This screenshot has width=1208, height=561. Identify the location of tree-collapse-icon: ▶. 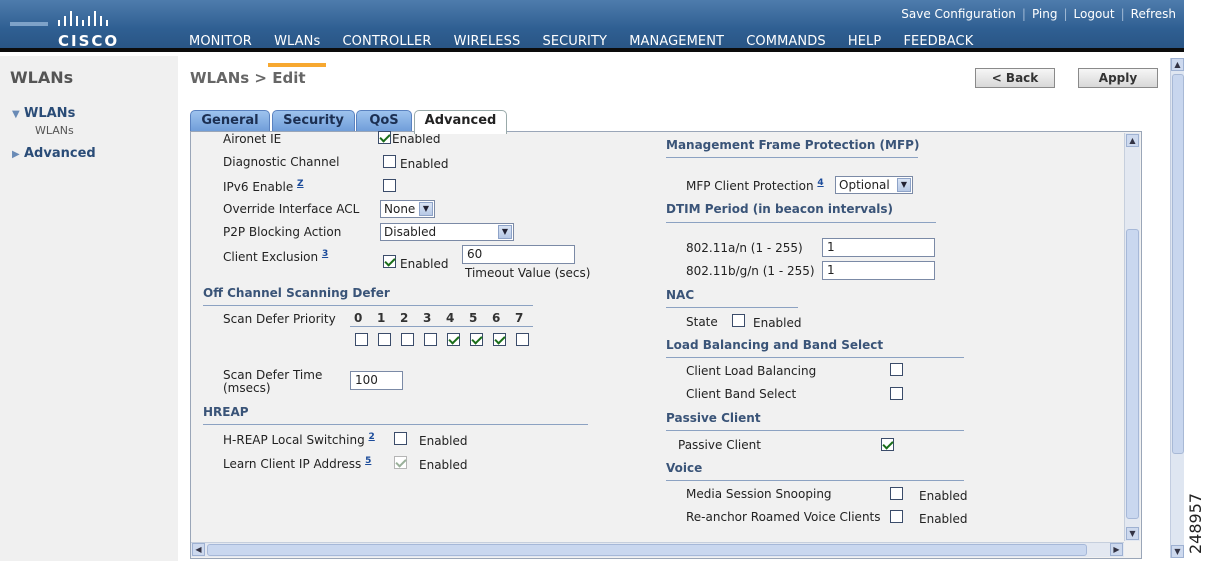
(18, 154).